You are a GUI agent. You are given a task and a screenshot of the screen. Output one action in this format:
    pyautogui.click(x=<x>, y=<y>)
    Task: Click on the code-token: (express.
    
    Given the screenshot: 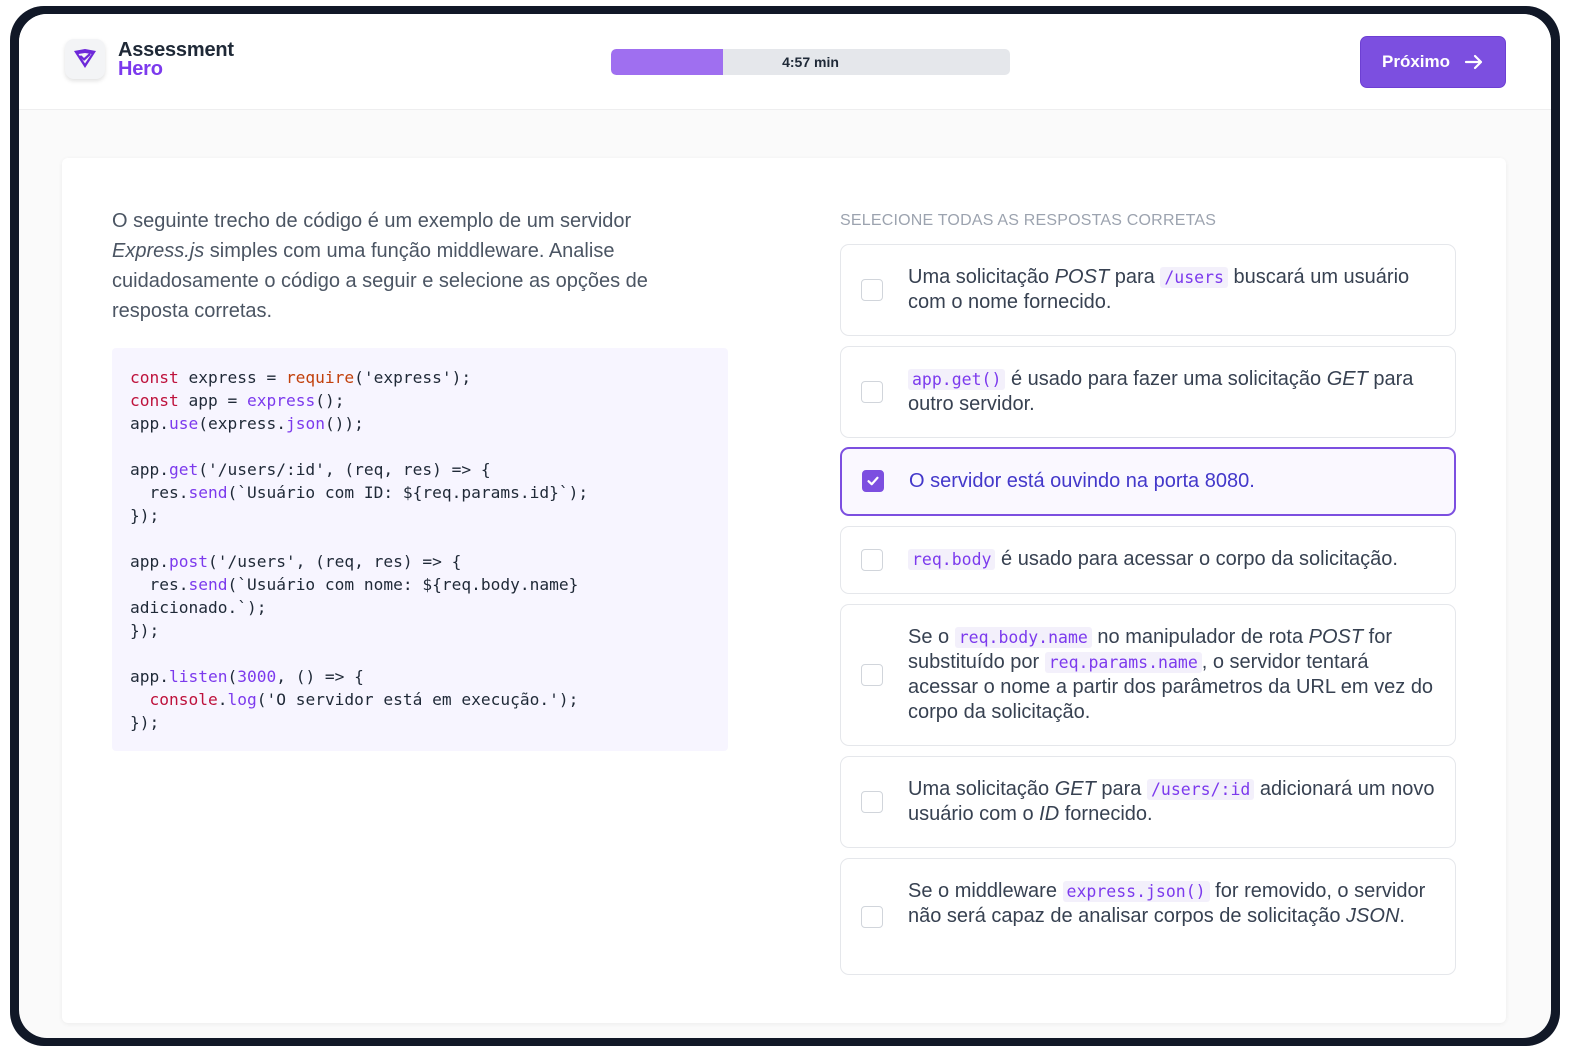 What is the action you would take?
    pyautogui.click(x=242, y=423)
    